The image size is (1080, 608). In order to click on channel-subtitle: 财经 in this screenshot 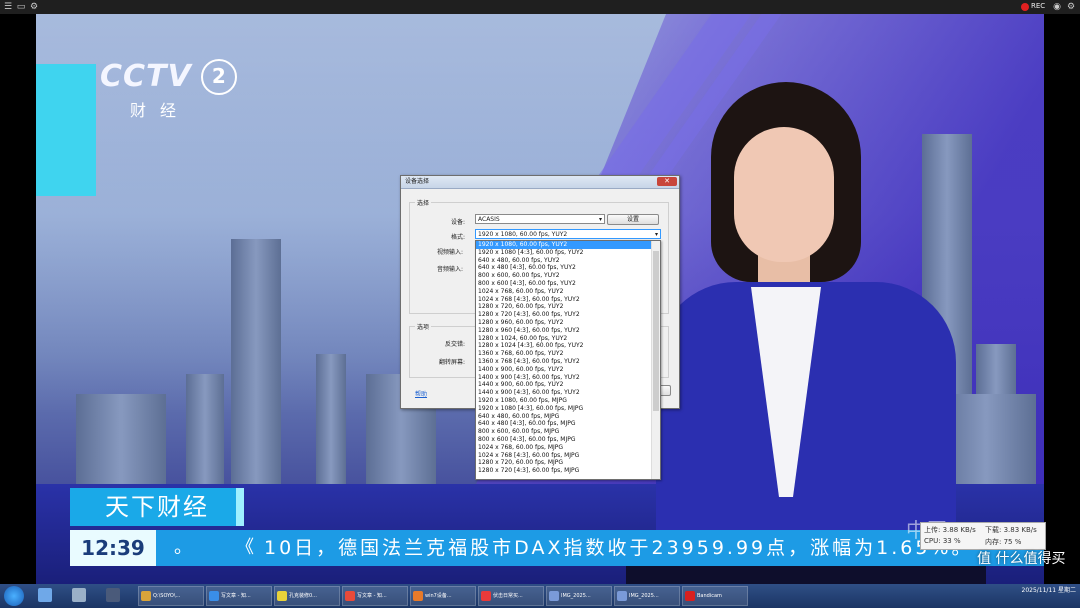, I will do `click(160, 110)`.